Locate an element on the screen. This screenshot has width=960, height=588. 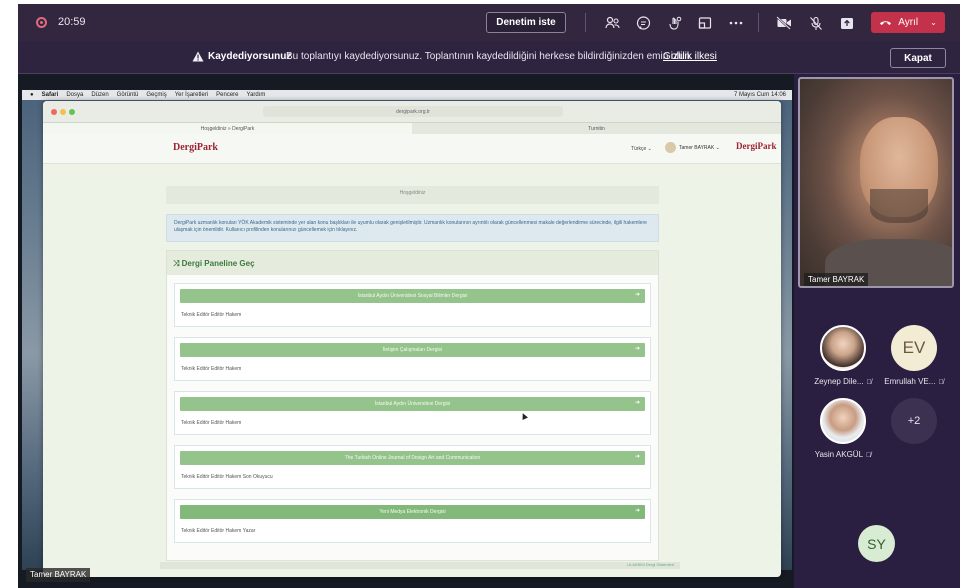
video-person-beard is located at coordinates (899, 206).